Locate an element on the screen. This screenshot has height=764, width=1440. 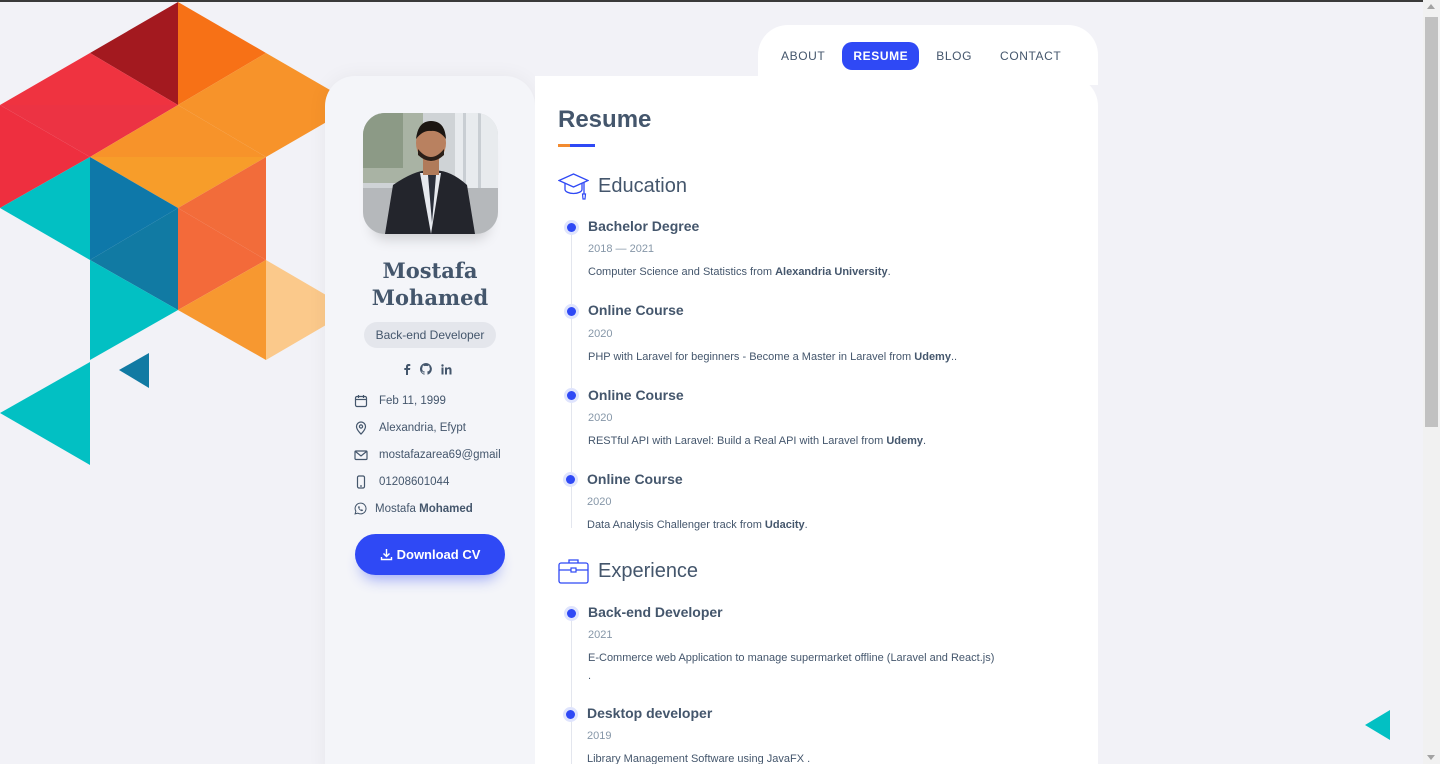
linkedin-icon is located at coordinates (446, 369).